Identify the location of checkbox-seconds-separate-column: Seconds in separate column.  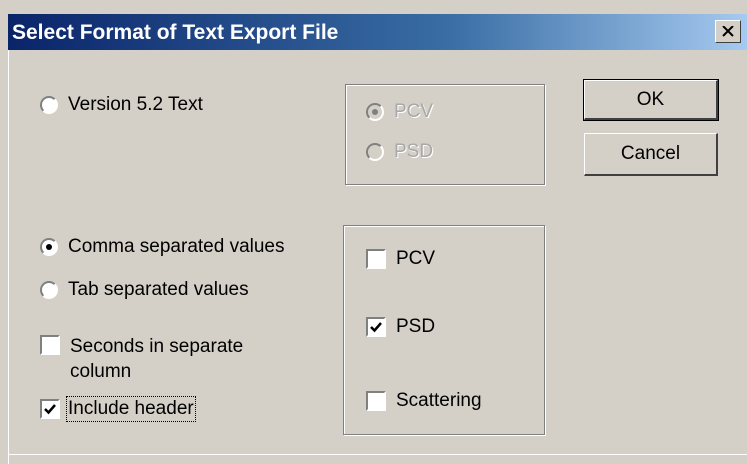
(141, 359).